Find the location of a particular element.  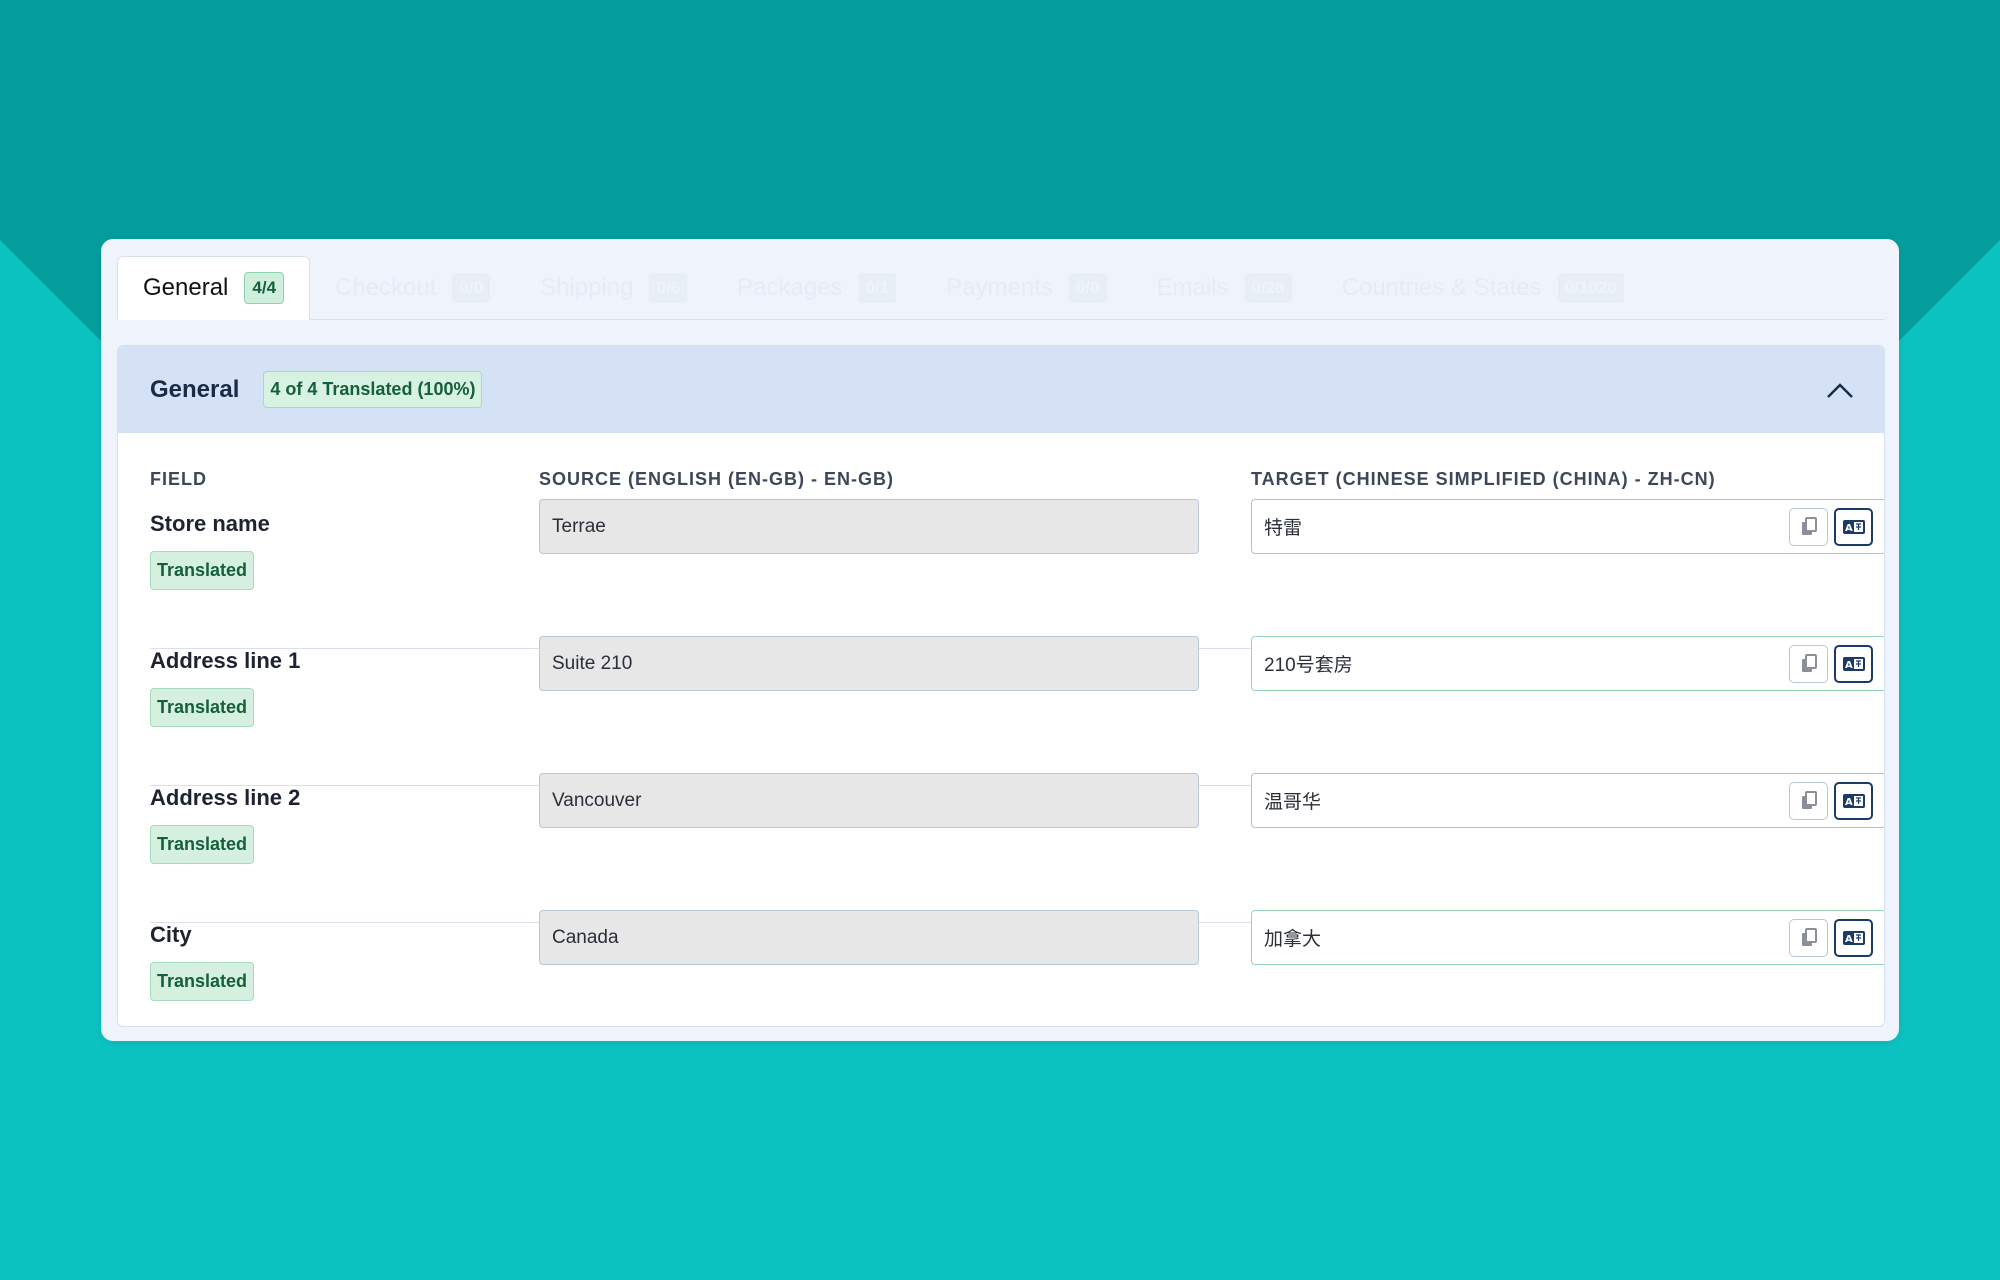

tab-payments: Payments 0/0 is located at coordinates (1026, 287).